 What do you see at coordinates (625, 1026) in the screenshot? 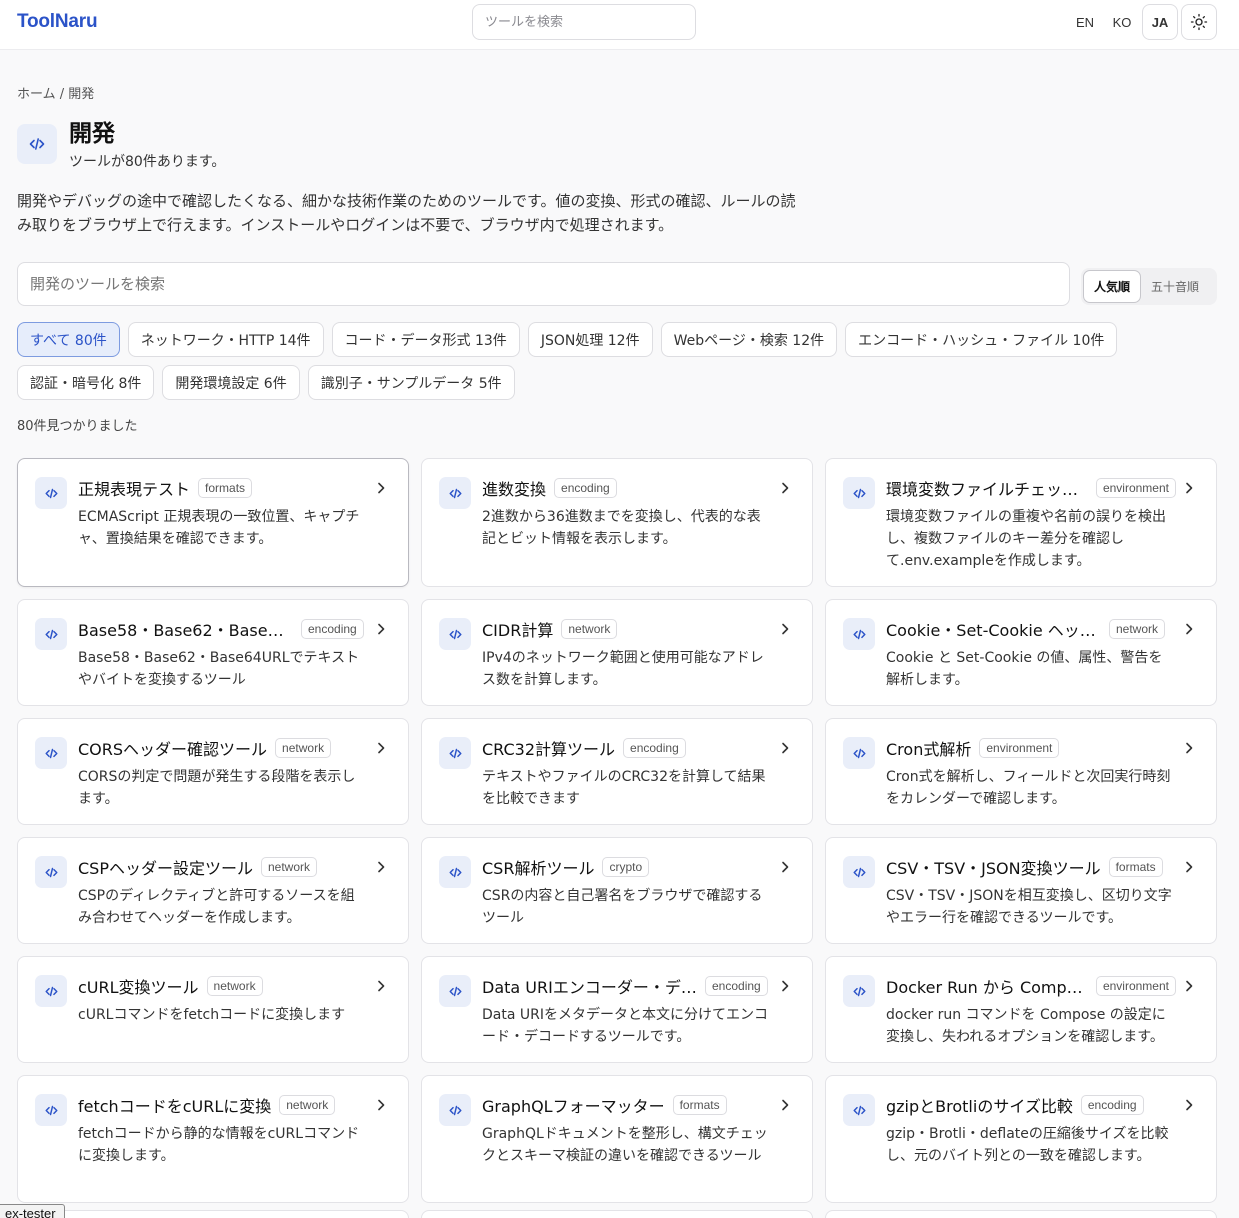
I see `tool-description: Data URIをメタデータと本文に分けてエンコード・デコードするツールです。` at bounding box center [625, 1026].